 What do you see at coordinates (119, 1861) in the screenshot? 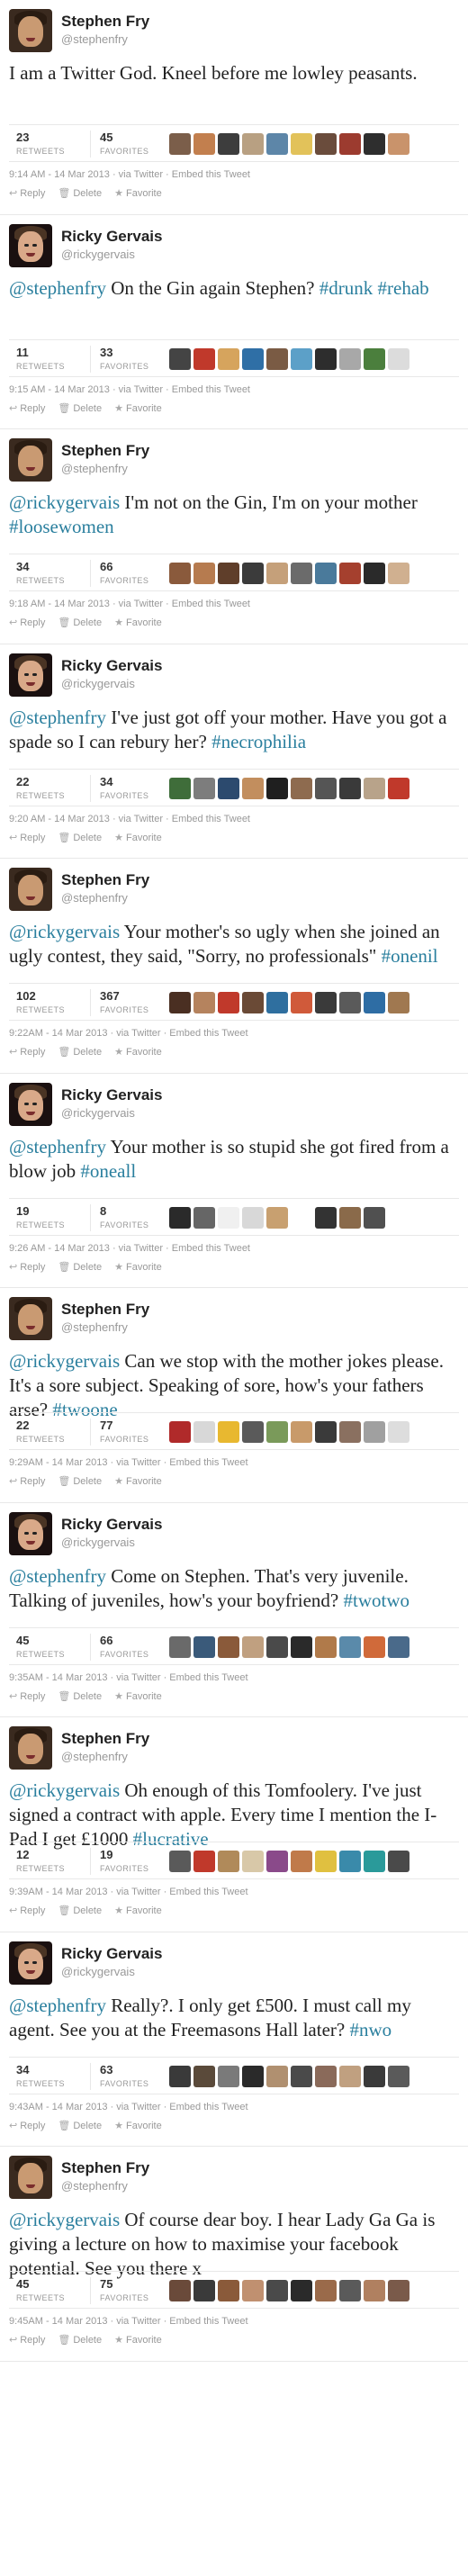
I see `favorites-stat: 19 FAVORITES` at bounding box center [119, 1861].